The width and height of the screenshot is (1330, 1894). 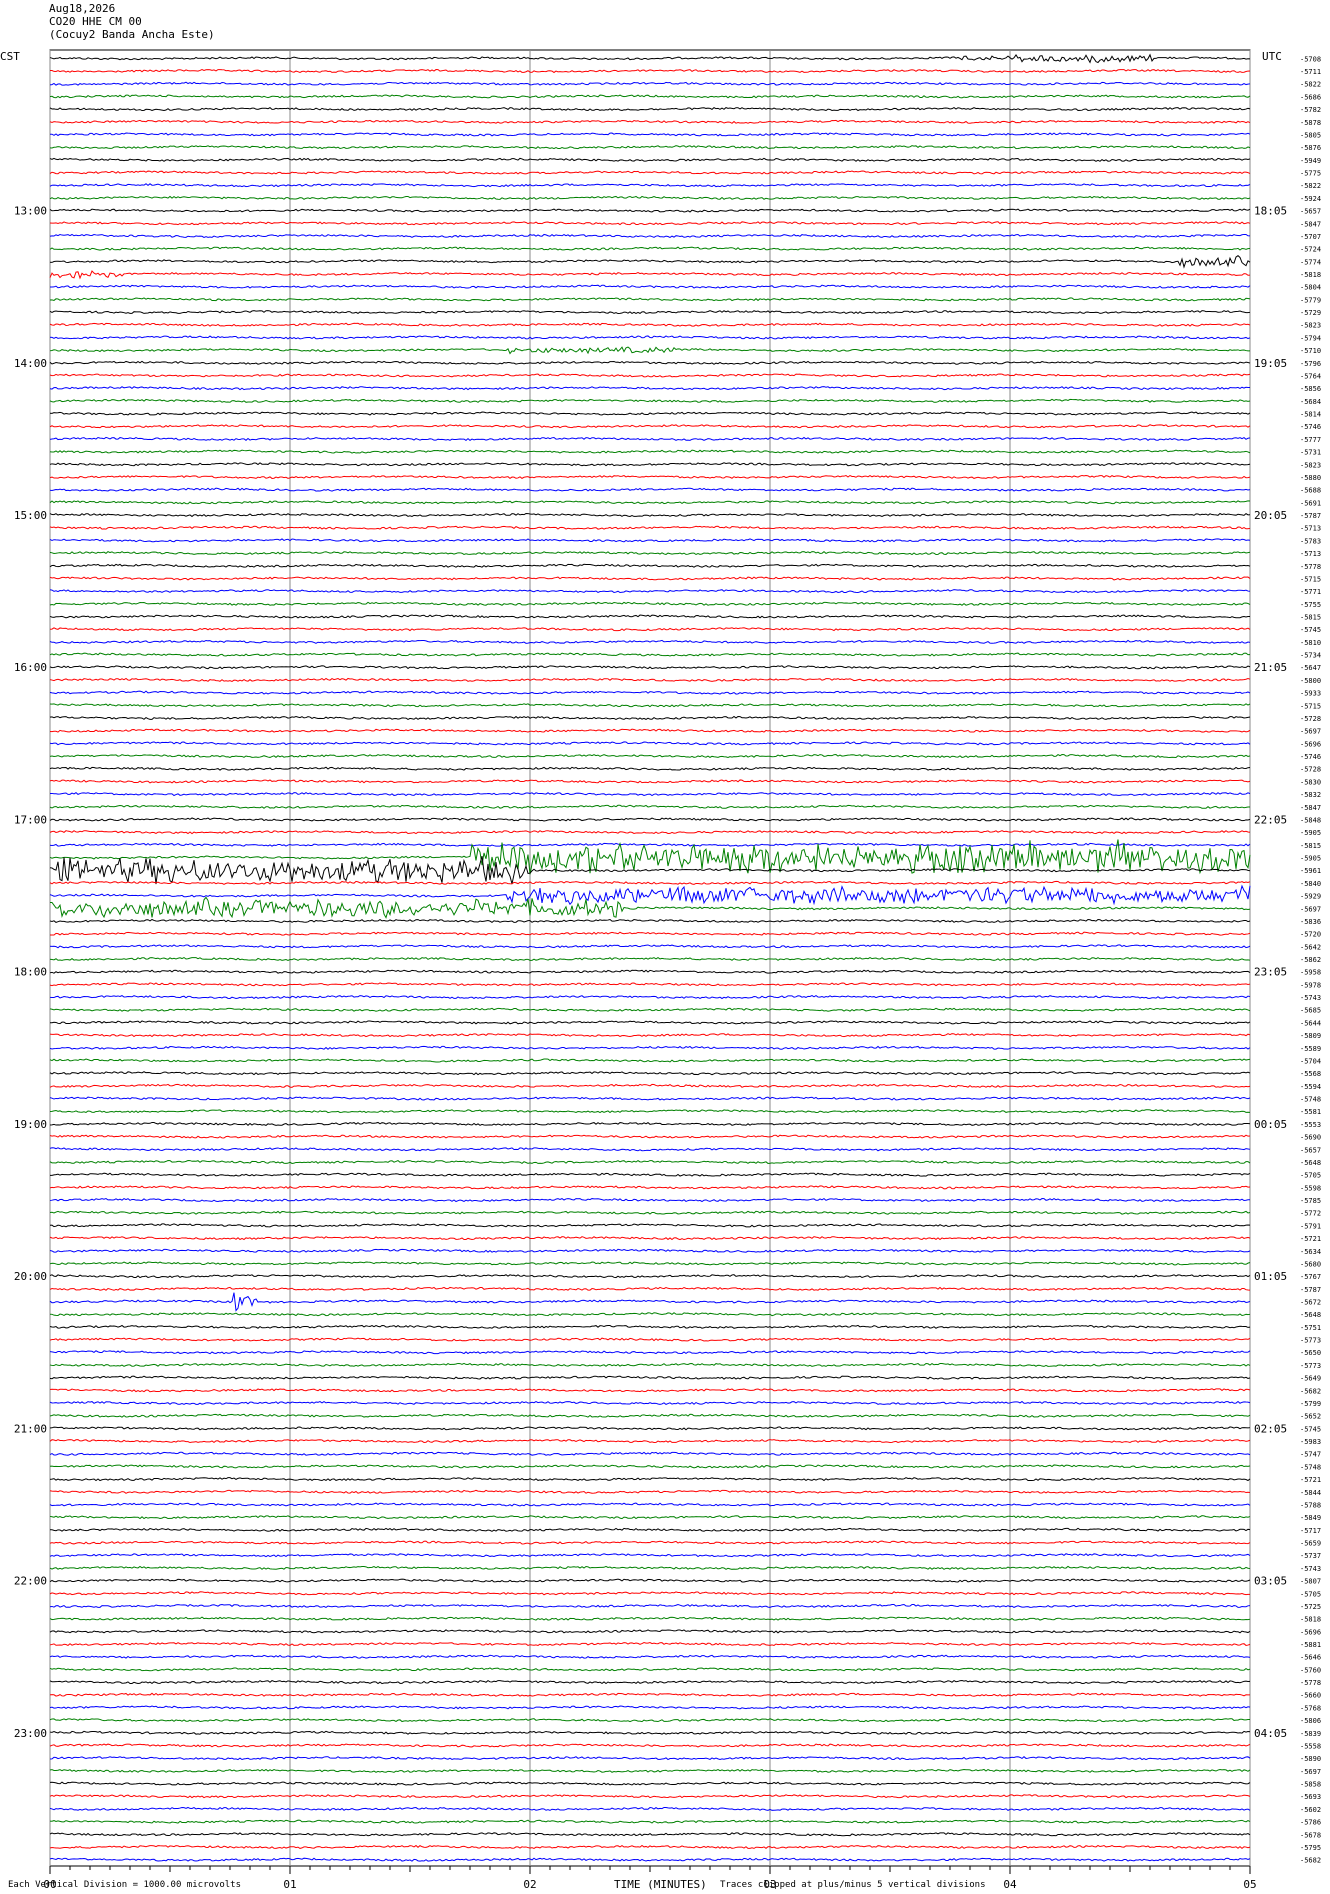 I want to click on trace-mean-label: -5743, so click(x=1310, y=998).